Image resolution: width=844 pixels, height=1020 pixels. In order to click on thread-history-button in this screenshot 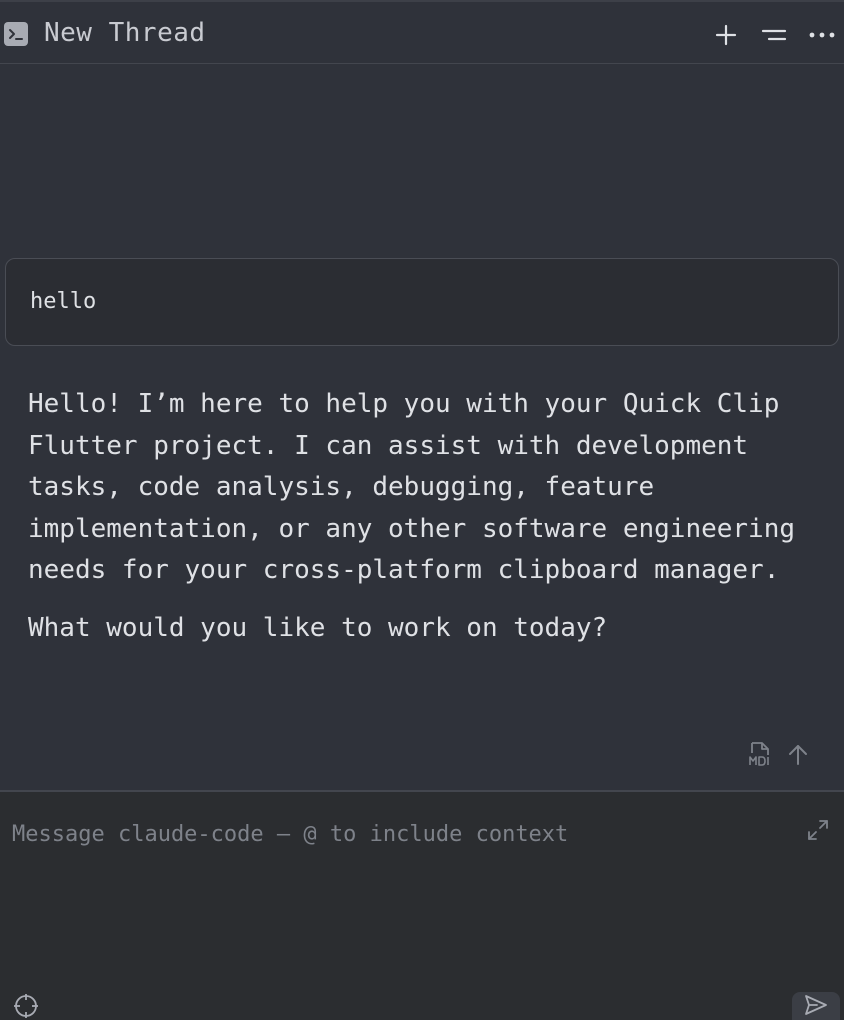, I will do `click(774, 35)`.